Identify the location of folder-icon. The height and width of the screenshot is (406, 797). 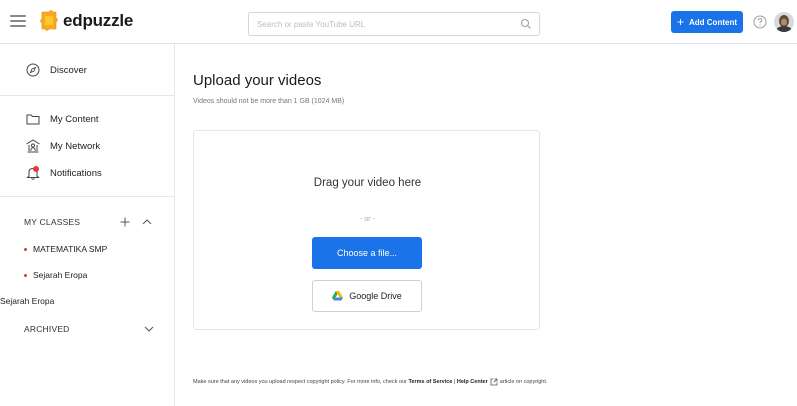
(33, 119).